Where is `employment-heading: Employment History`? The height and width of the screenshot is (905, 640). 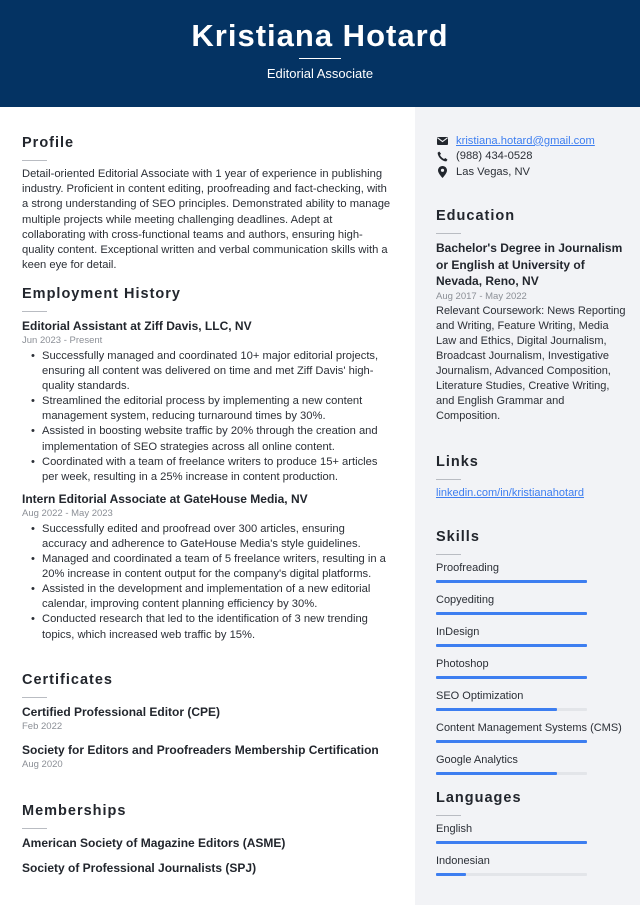
employment-heading: Employment History is located at coordinates (101, 294).